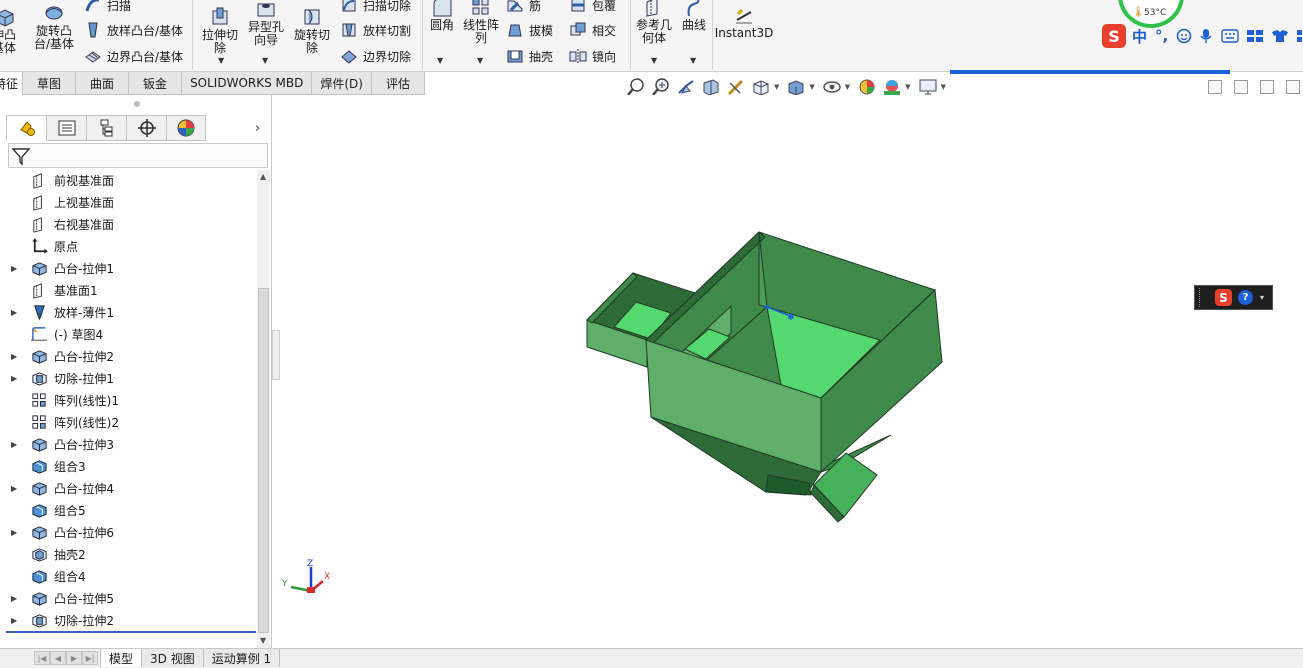 Image resolution: width=1303 pixels, height=668 pixels. Describe the element at coordinates (480, 60) in the screenshot. I see `linear-pattern-dropdown-icon: ▼` at that location.